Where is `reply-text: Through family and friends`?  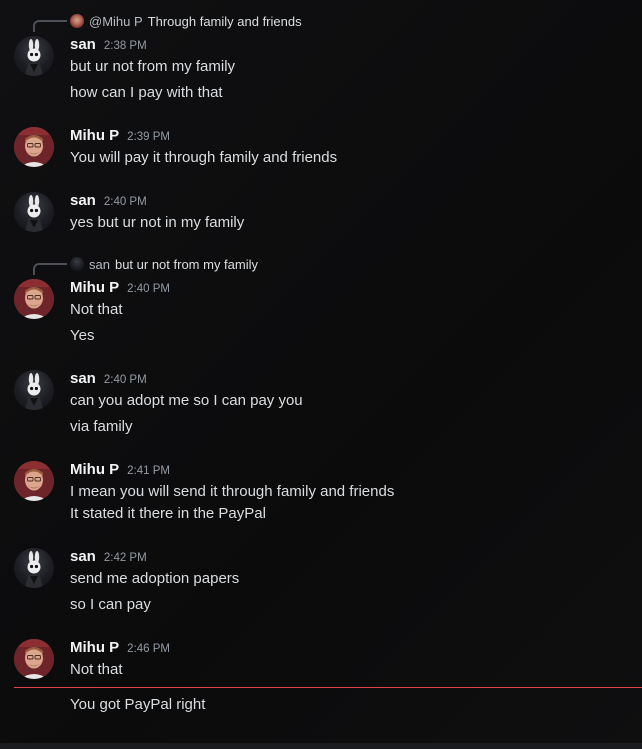 reply-text: Through family and friends is located at coordinates (225, 21).